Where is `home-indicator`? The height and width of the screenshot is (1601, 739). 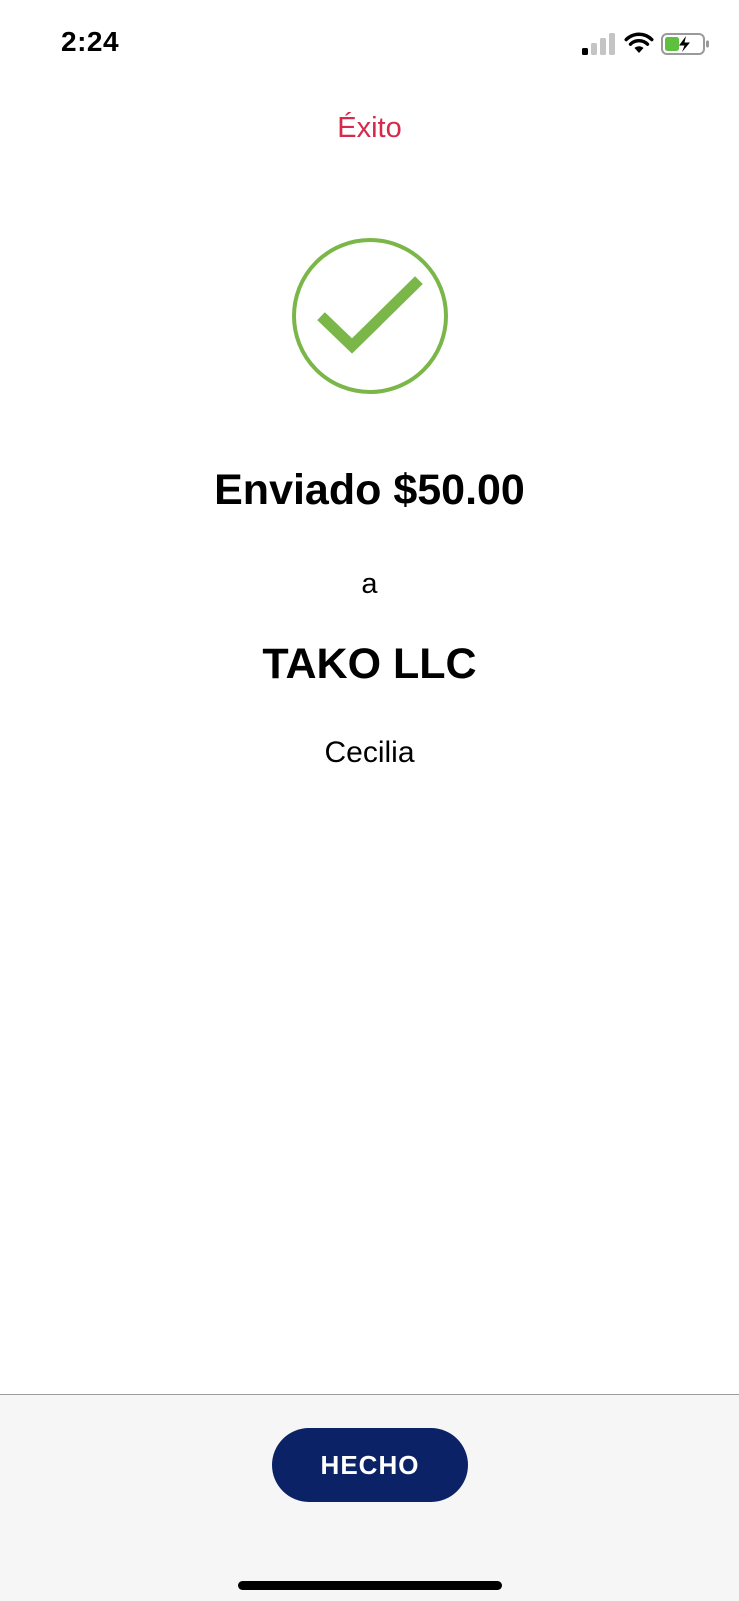 home-indicator is located at coordinates (370, 1585).